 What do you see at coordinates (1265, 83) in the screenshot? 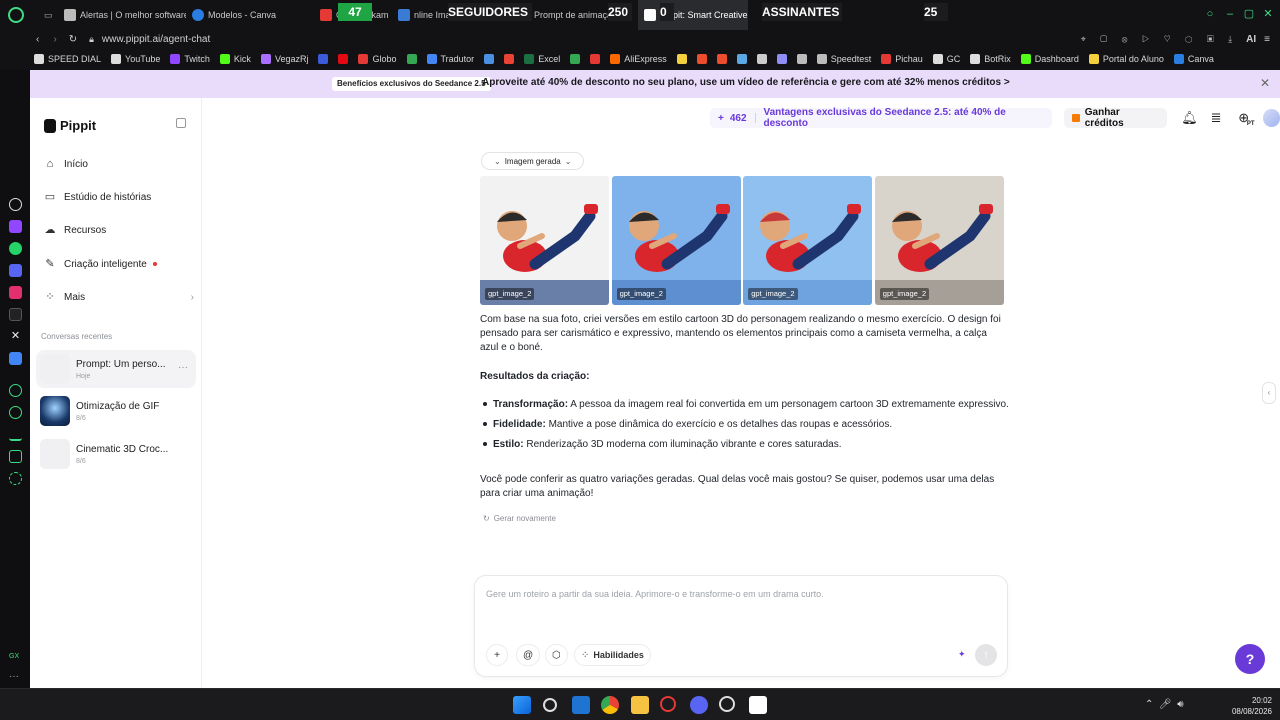
I see `close-banner-icon: ✕` at bounding box center [1265, 83].